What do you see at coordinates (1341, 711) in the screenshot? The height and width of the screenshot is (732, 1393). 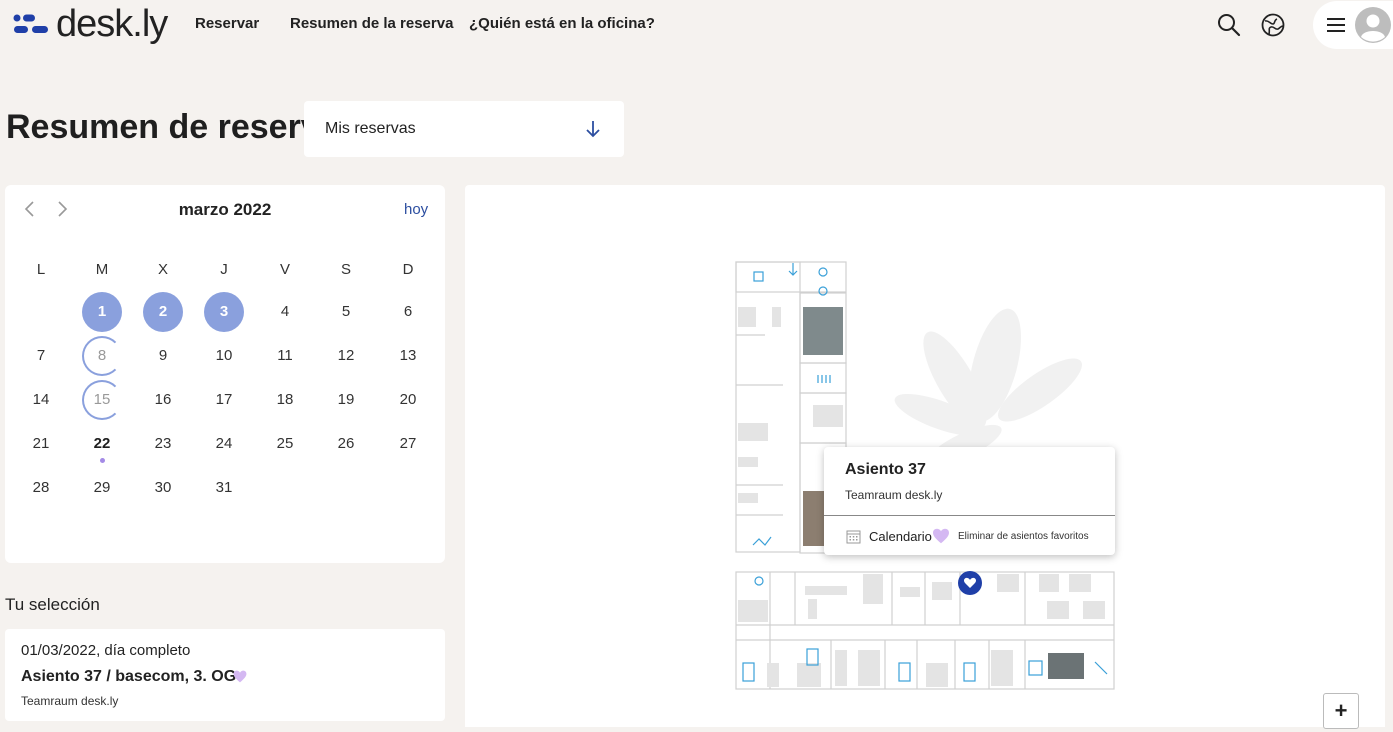 I see `zoom-in-button: +` at bounding box center [1341, 711].